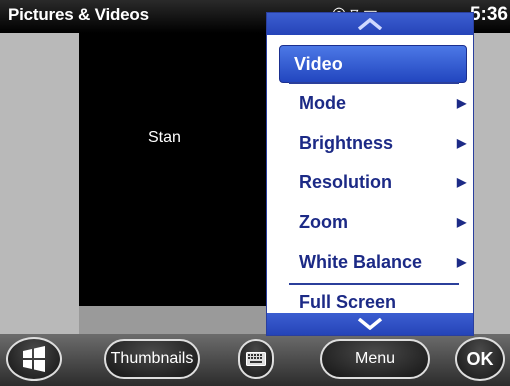 The height and width of the screenshot is (386, 510). Describe the element at coordinates (480, 359) in the screenshot. I see `ok-button: OK` at that location.